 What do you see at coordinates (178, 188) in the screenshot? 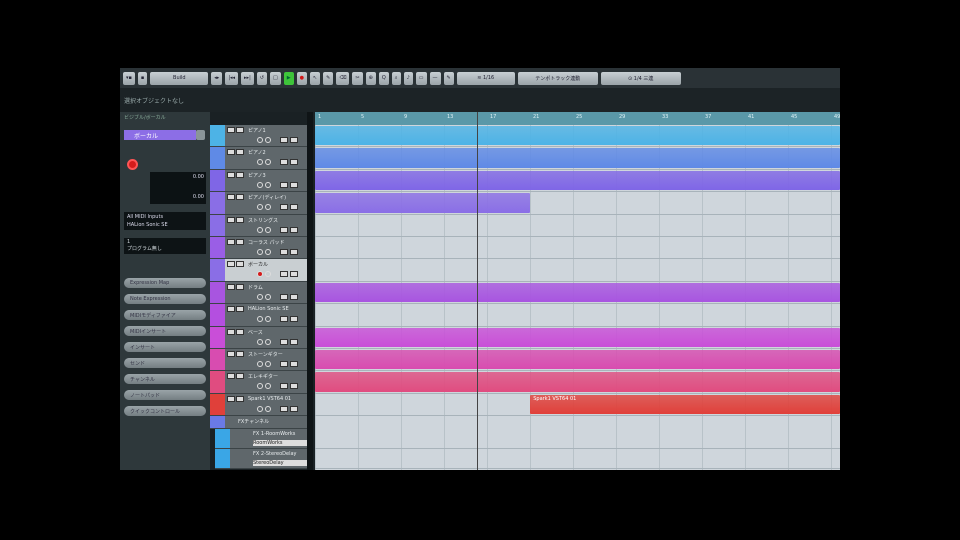
I see `volume-meter: 0.00 0.00` at bounding box center [178, 188].